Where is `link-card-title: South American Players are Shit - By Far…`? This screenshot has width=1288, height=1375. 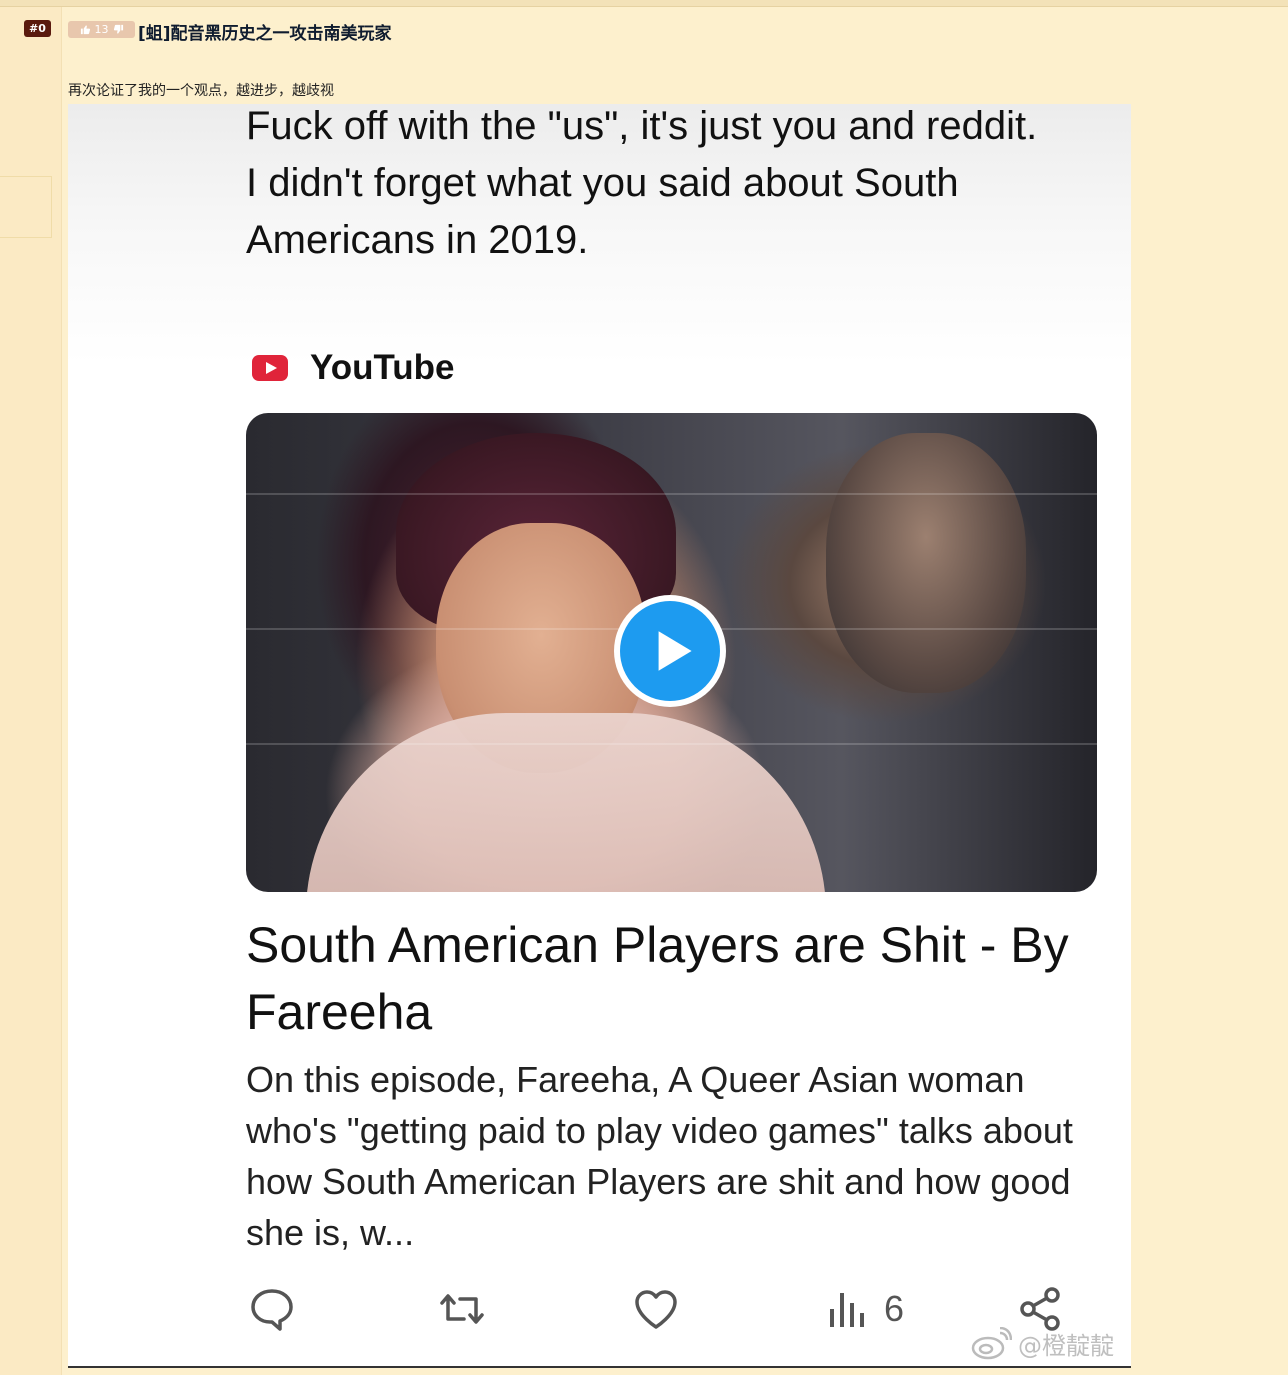 link-card-title: South American Players are Shit - By Far… is located at coordinates (666, 979).